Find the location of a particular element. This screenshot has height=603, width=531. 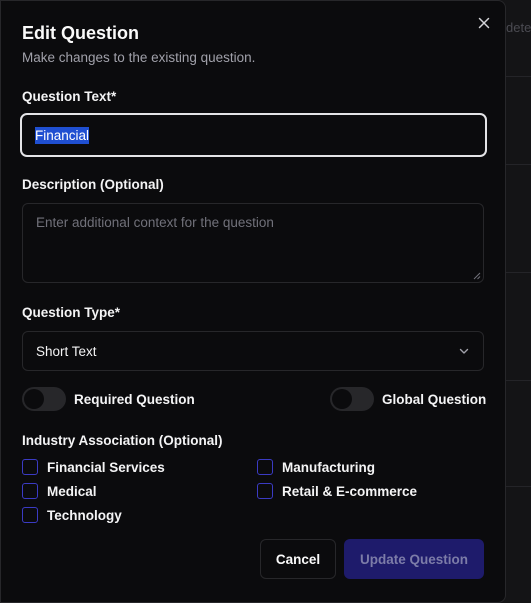

close-button is located at coordinates (484, 23).